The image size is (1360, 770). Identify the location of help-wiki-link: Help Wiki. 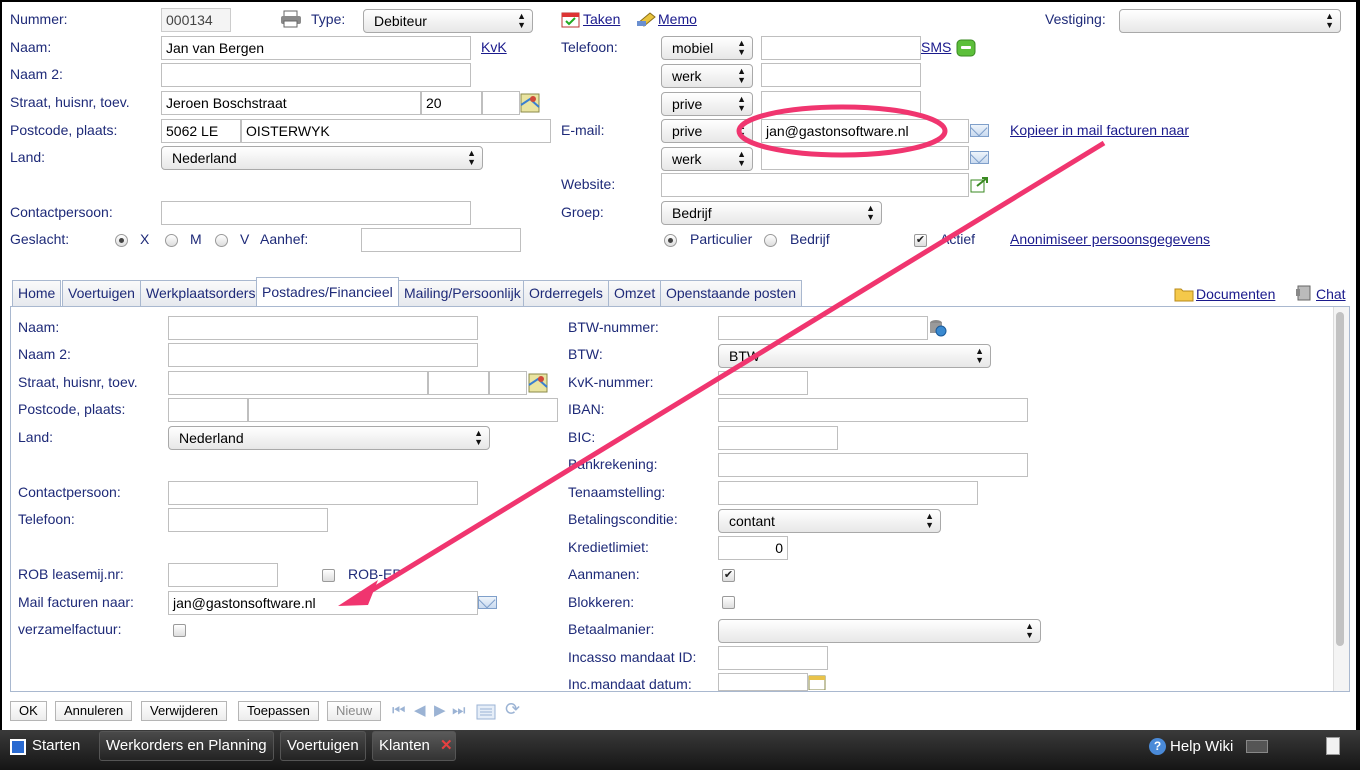
(1201, 746).